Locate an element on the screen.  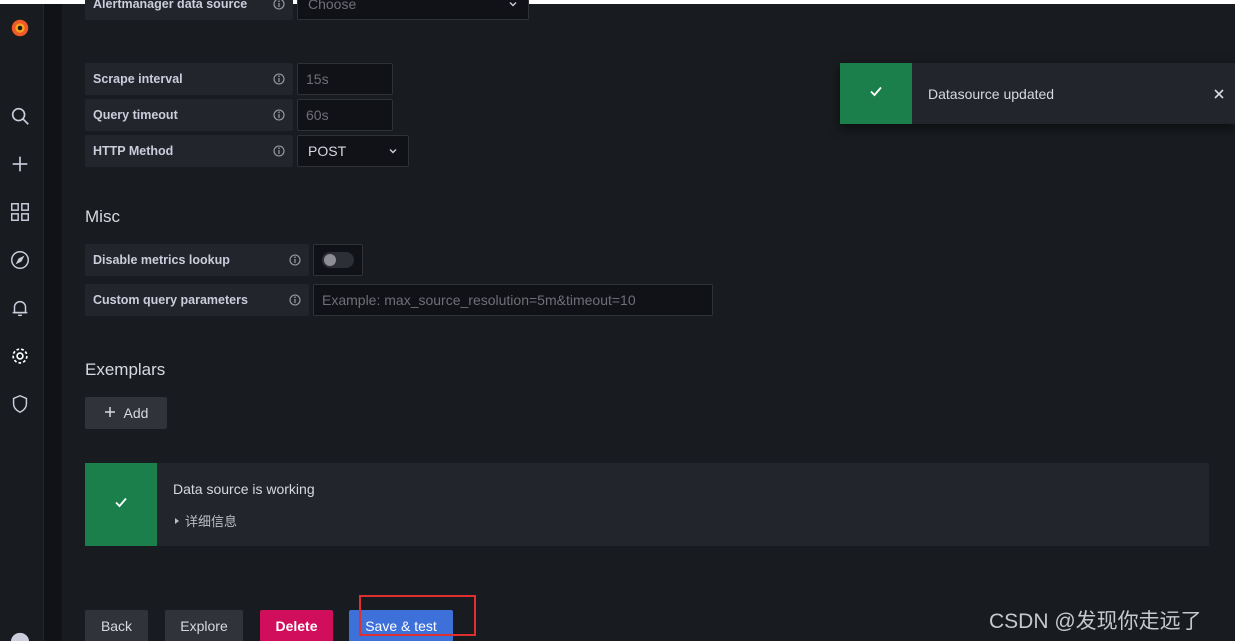
back-button: Back is located at coordinates (116, 625).